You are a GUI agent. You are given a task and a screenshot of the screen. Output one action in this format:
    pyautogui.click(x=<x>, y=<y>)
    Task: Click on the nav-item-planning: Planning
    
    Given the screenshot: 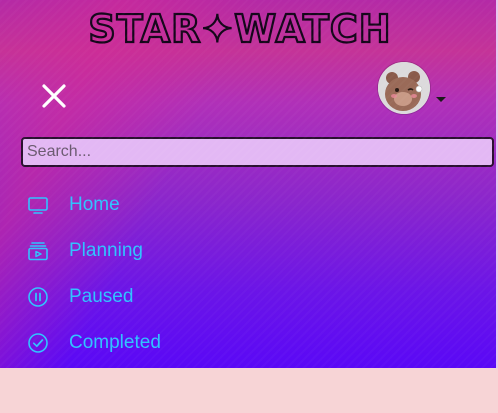 What is the action you would take?
    pyautogui.click(x=93, y=251)
    